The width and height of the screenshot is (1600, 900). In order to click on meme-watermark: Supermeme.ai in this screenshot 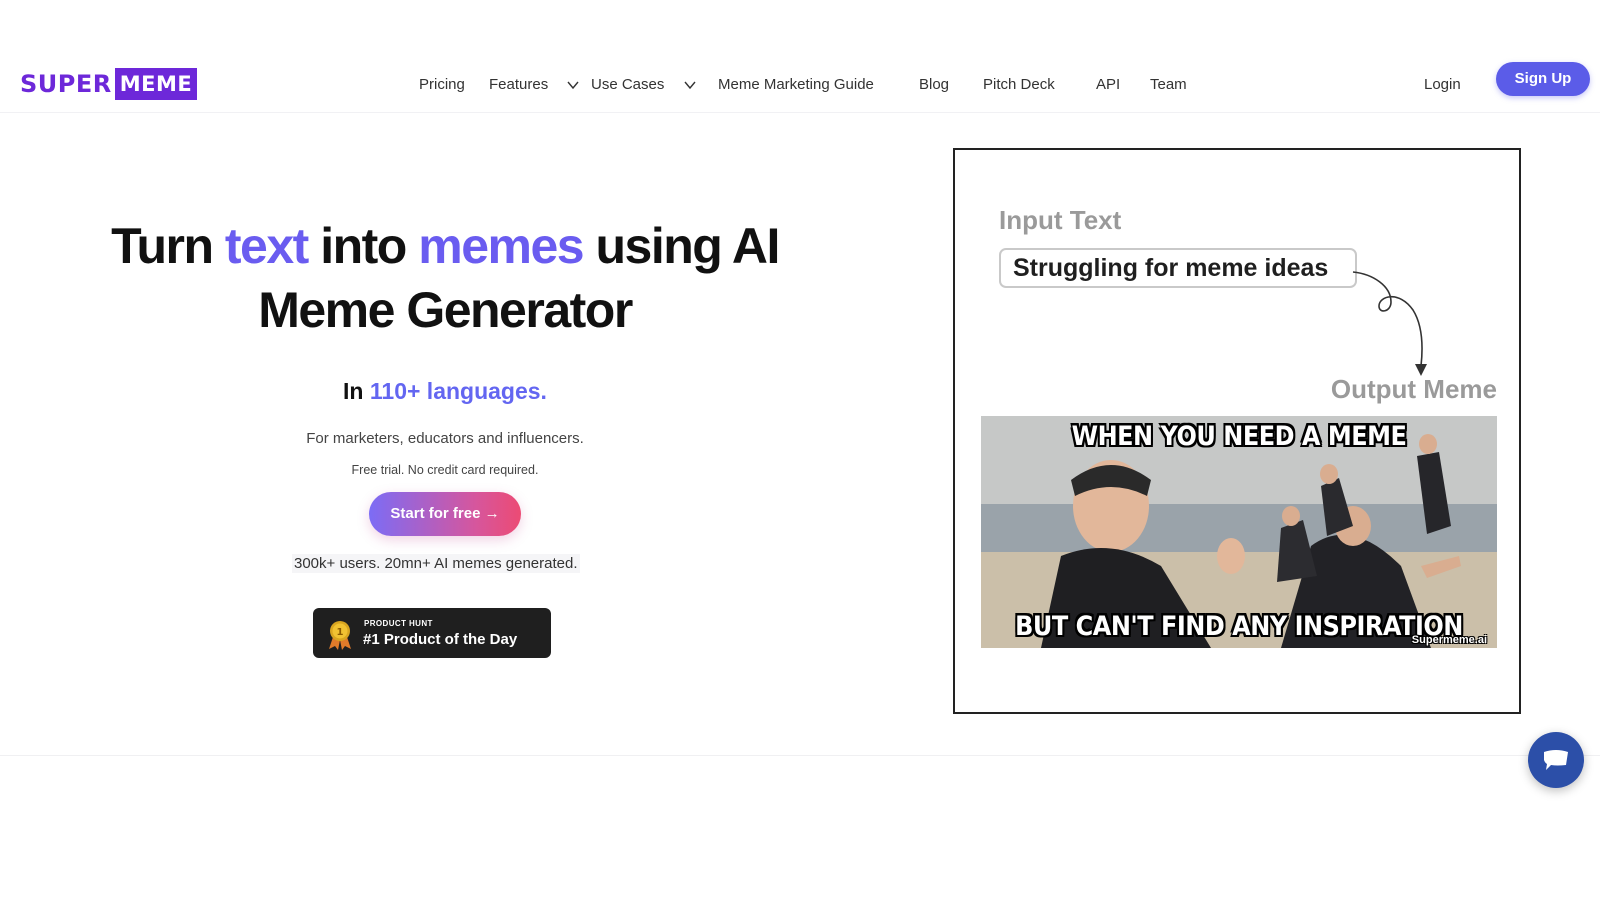, I will do `click(1449, 640)`.